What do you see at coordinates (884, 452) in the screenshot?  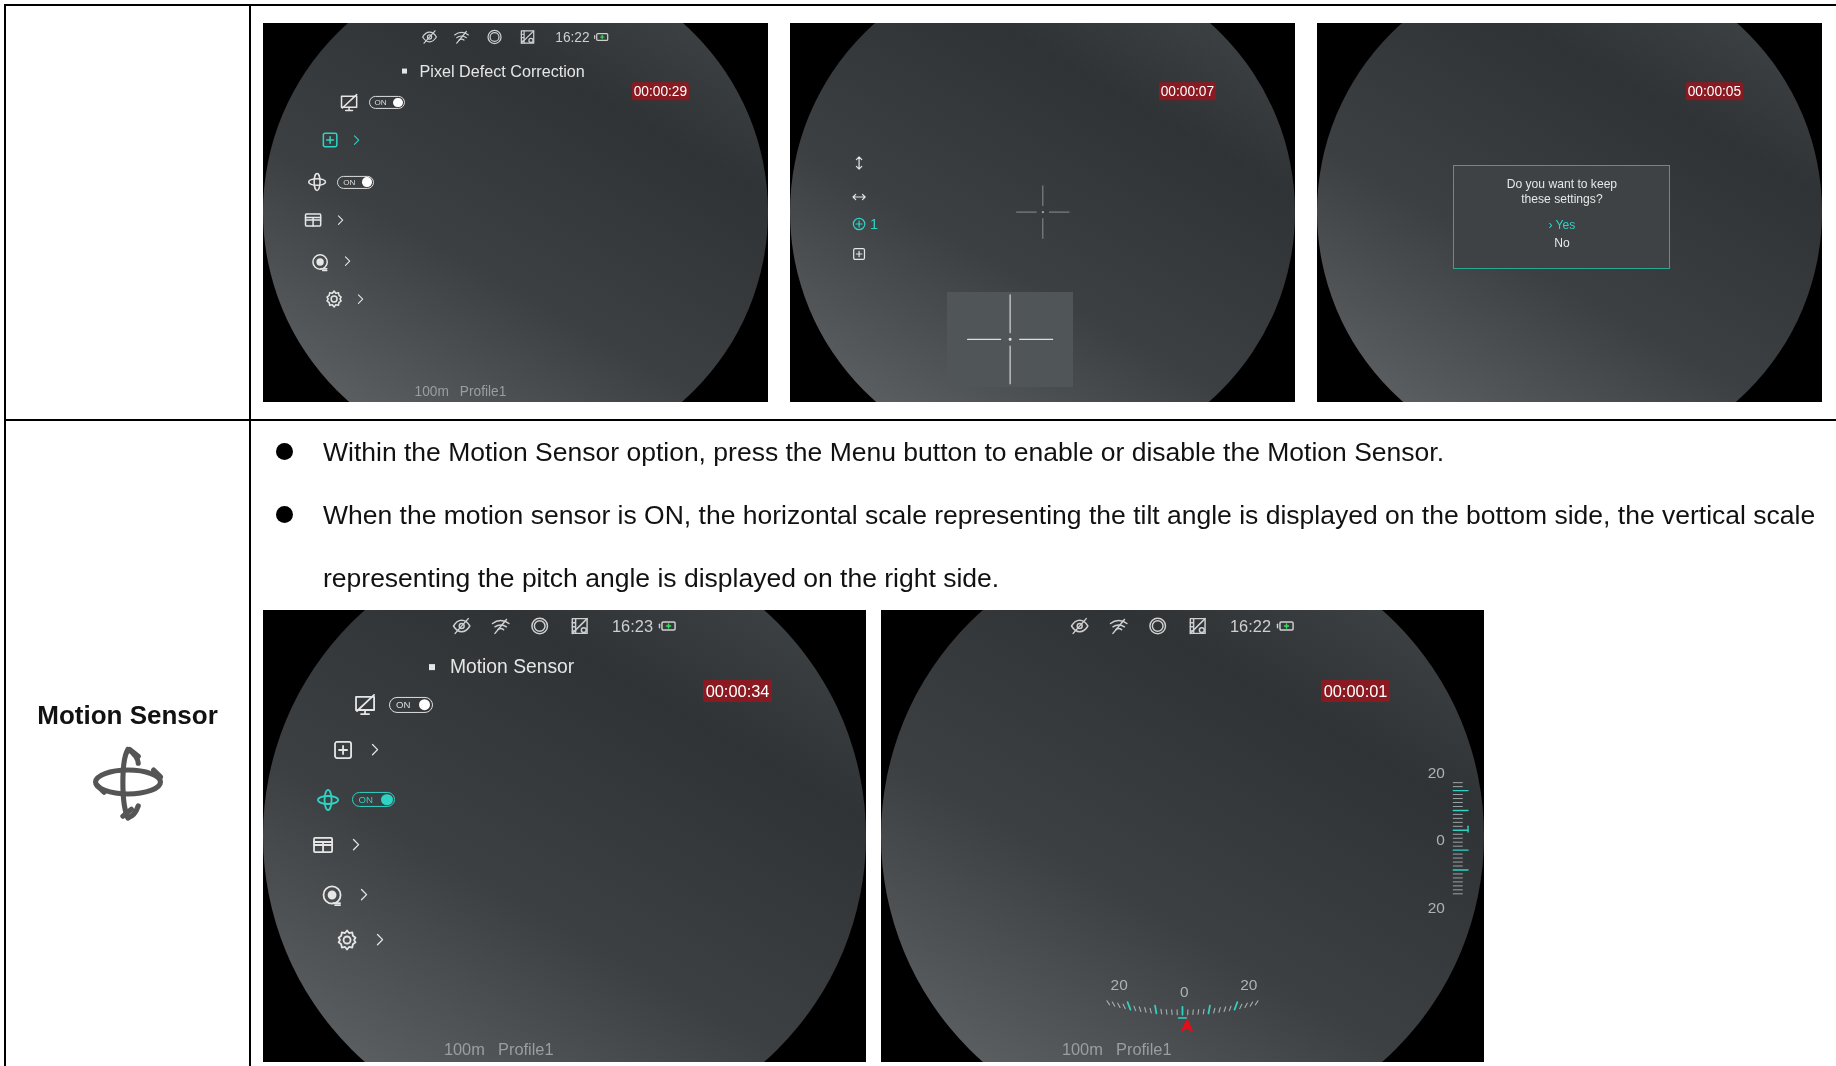 I see `bullet-text: Within the Motion Sensor option, press the Menu button to enable or disable the Motion Sensor.` at bounding box center [884, 452].